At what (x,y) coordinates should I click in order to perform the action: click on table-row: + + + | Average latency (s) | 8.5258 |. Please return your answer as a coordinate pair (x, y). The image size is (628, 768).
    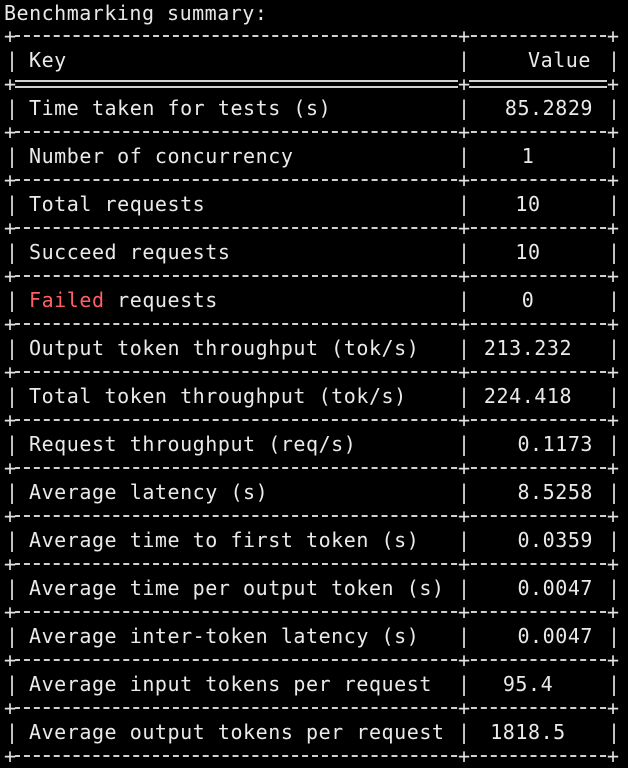
    Looking at the image, I should click on (312, 480).